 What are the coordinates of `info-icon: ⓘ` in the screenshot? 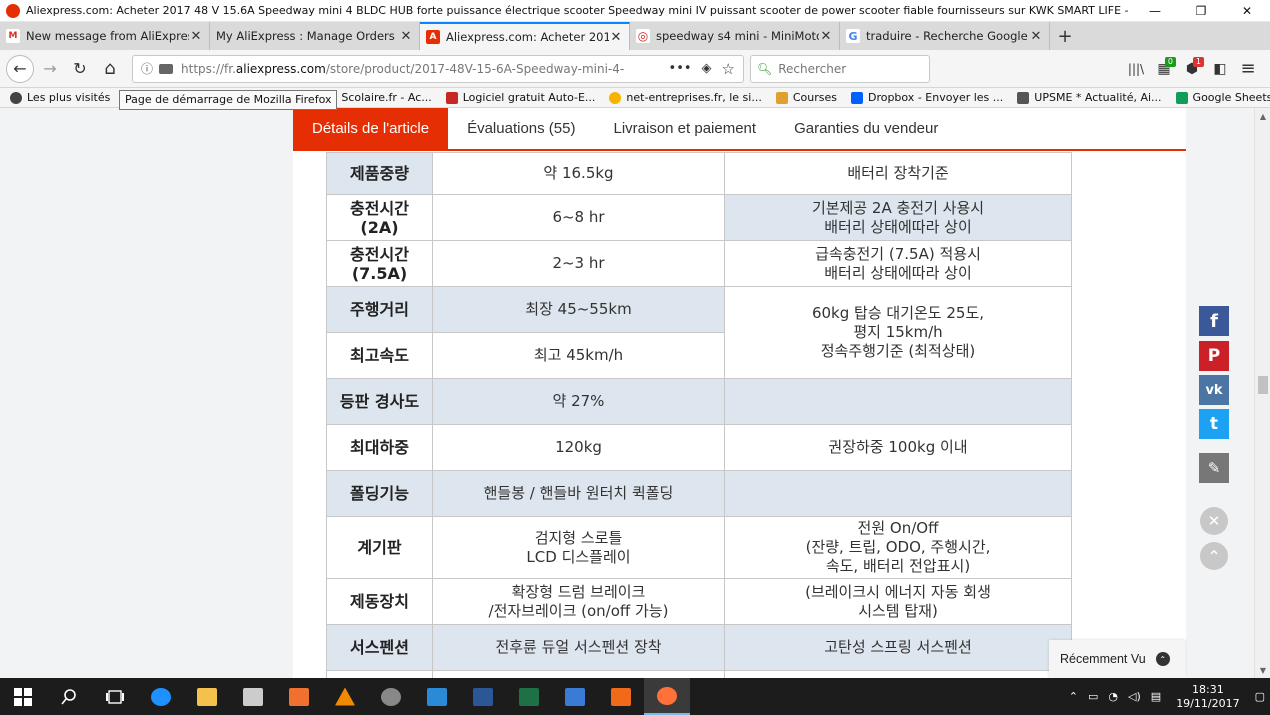 It's located at (147, 68).